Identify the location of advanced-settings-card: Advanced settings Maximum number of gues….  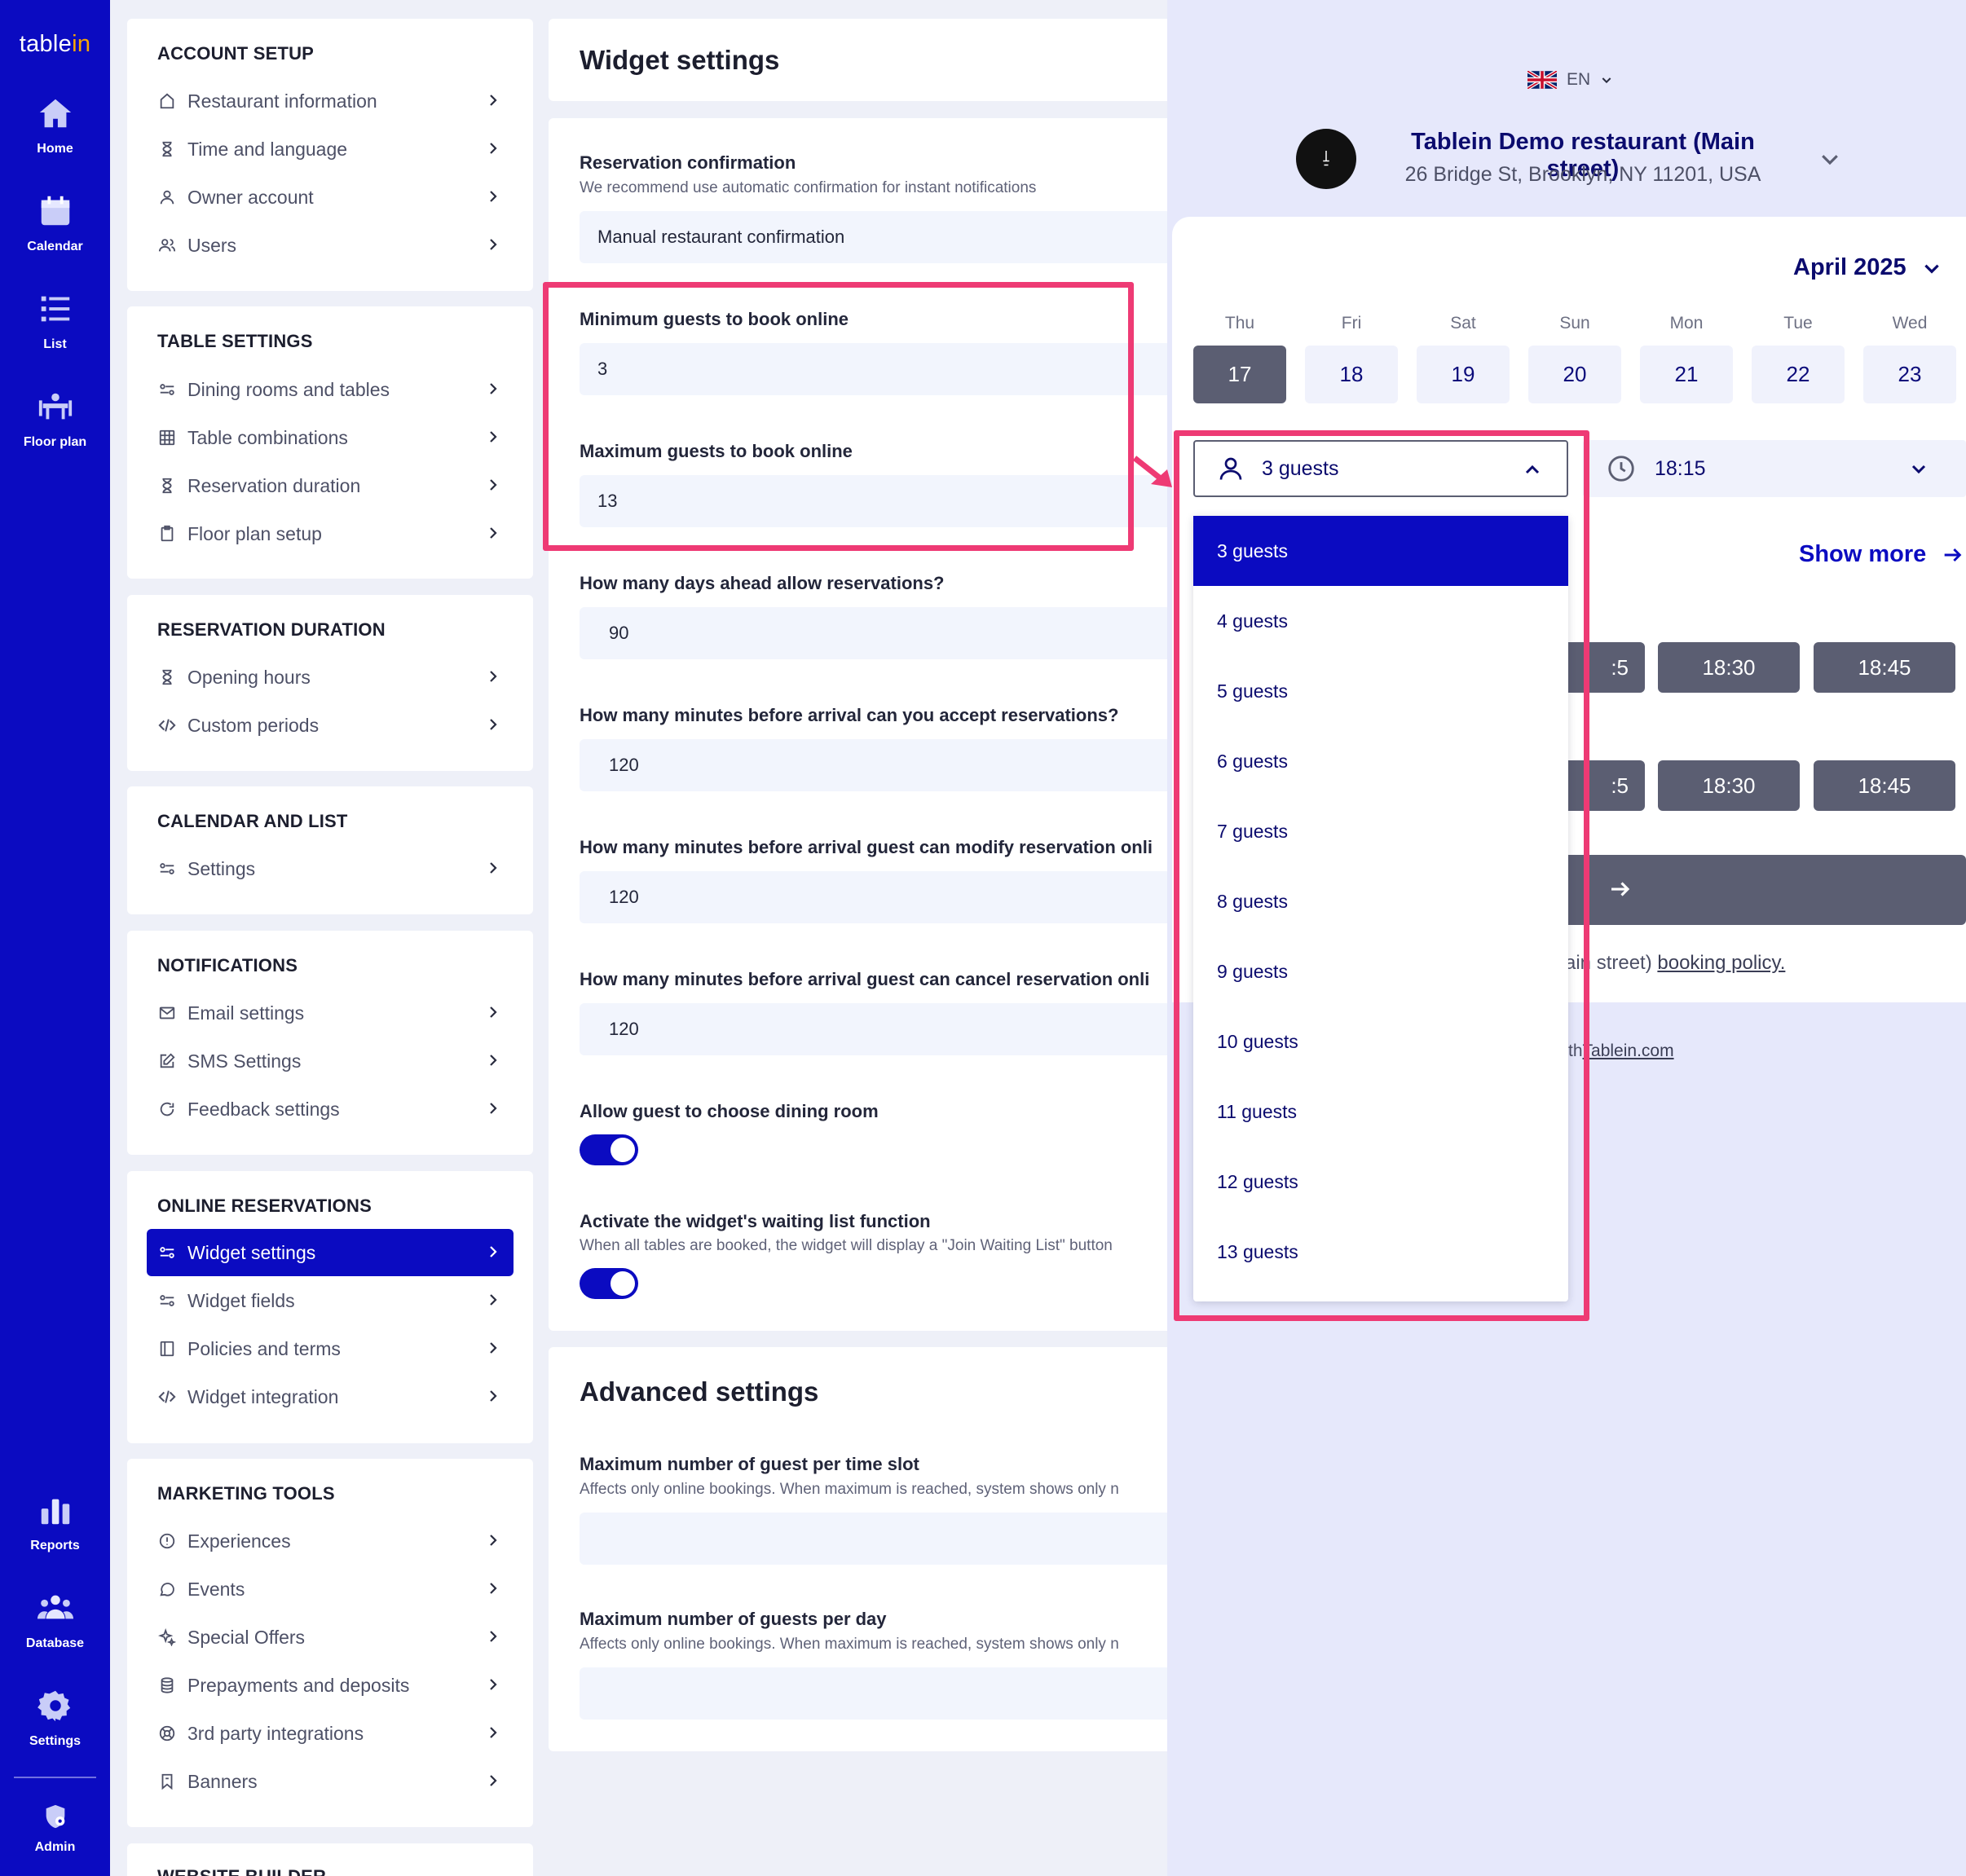
(863, 1549).